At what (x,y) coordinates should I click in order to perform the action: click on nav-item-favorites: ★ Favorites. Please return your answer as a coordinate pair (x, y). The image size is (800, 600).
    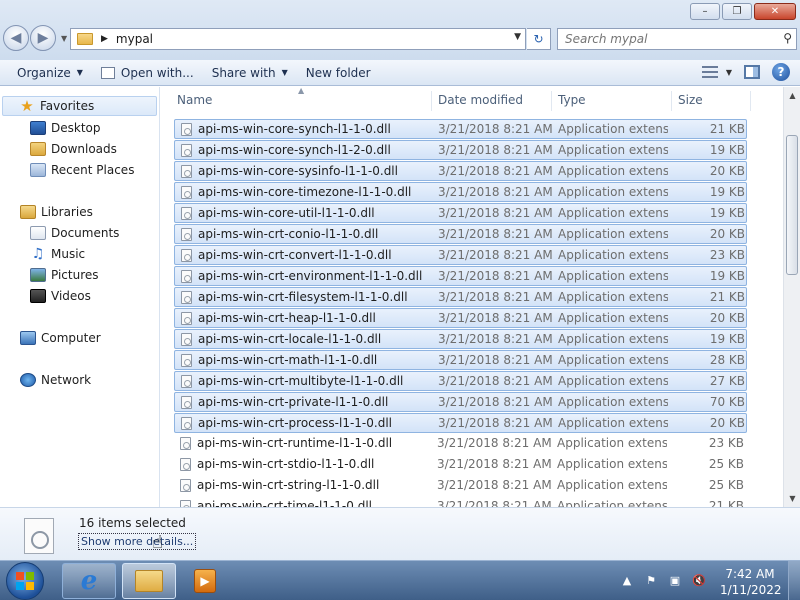
    Looking at the image, I should click on (79, 106).